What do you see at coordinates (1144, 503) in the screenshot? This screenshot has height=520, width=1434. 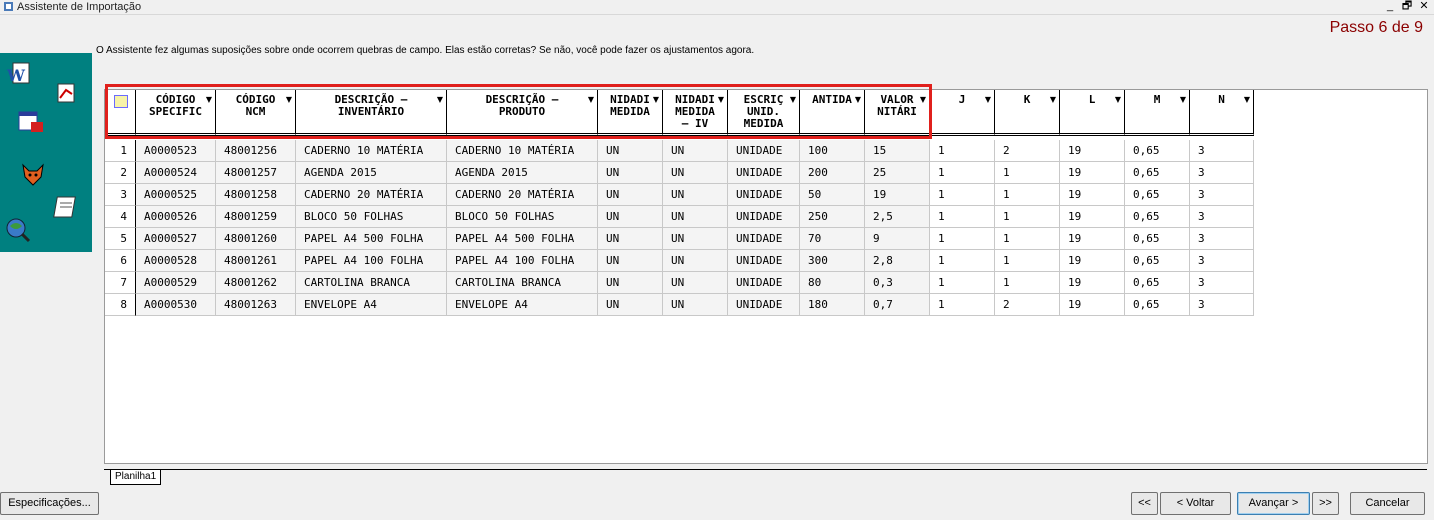 I see `first-step-button: <<` at bounding box center [1144, 503].